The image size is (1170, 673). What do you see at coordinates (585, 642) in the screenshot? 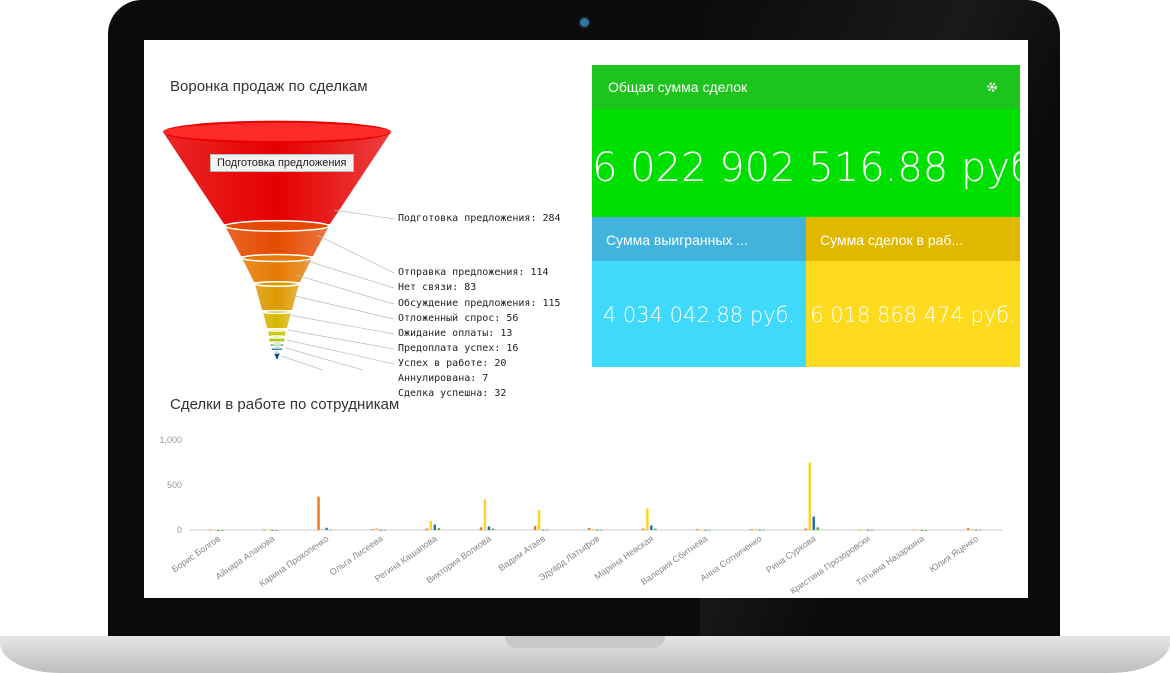
I see `laptop-notch` at bounding box center [585, 642].